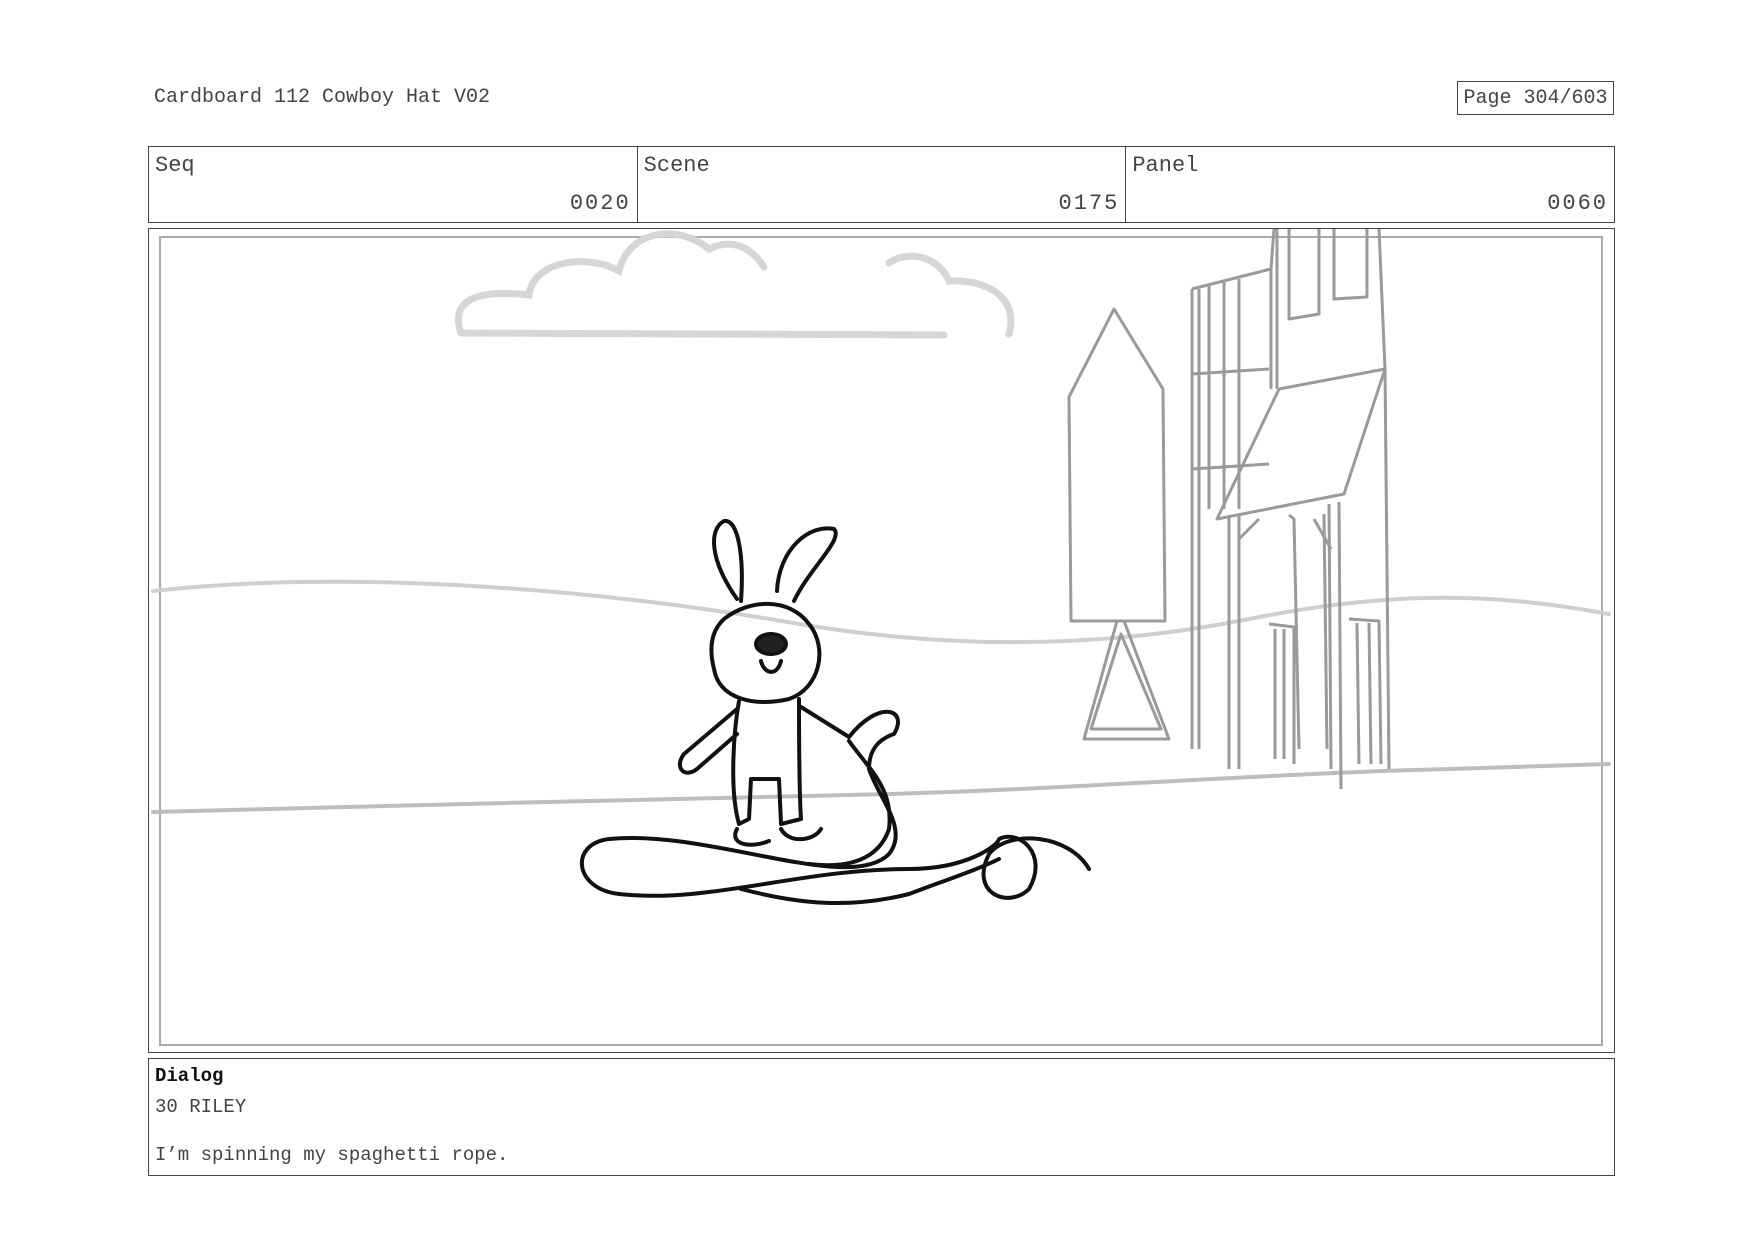 This screenshot has height=1240, width=1754. Describe the element at coordinates (1370, 184) in the screenshot. I see `panel-cell: Panel 0060` at that location.